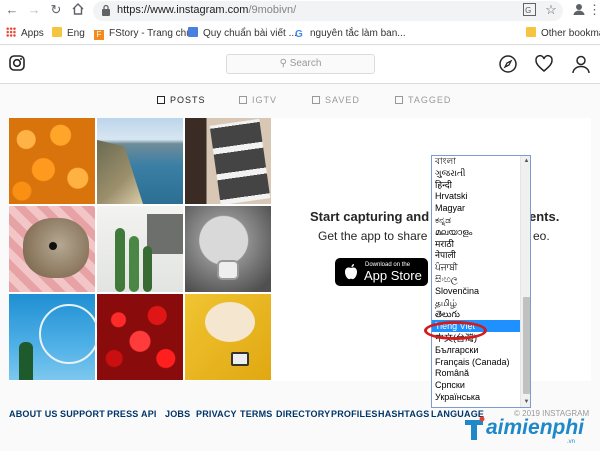  Describe the element at coordinates (476, 362) in the screenshot. I see `language-option: Français (Canada)` at that location.